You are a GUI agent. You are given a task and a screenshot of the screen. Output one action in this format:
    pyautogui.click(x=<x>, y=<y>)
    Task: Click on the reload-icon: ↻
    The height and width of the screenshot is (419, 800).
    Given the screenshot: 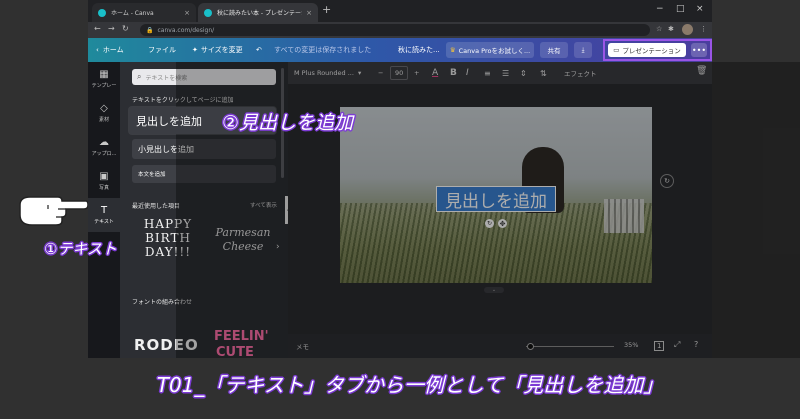 What is the action you would take?
    pyautogui.click(x=125, y=28)
    